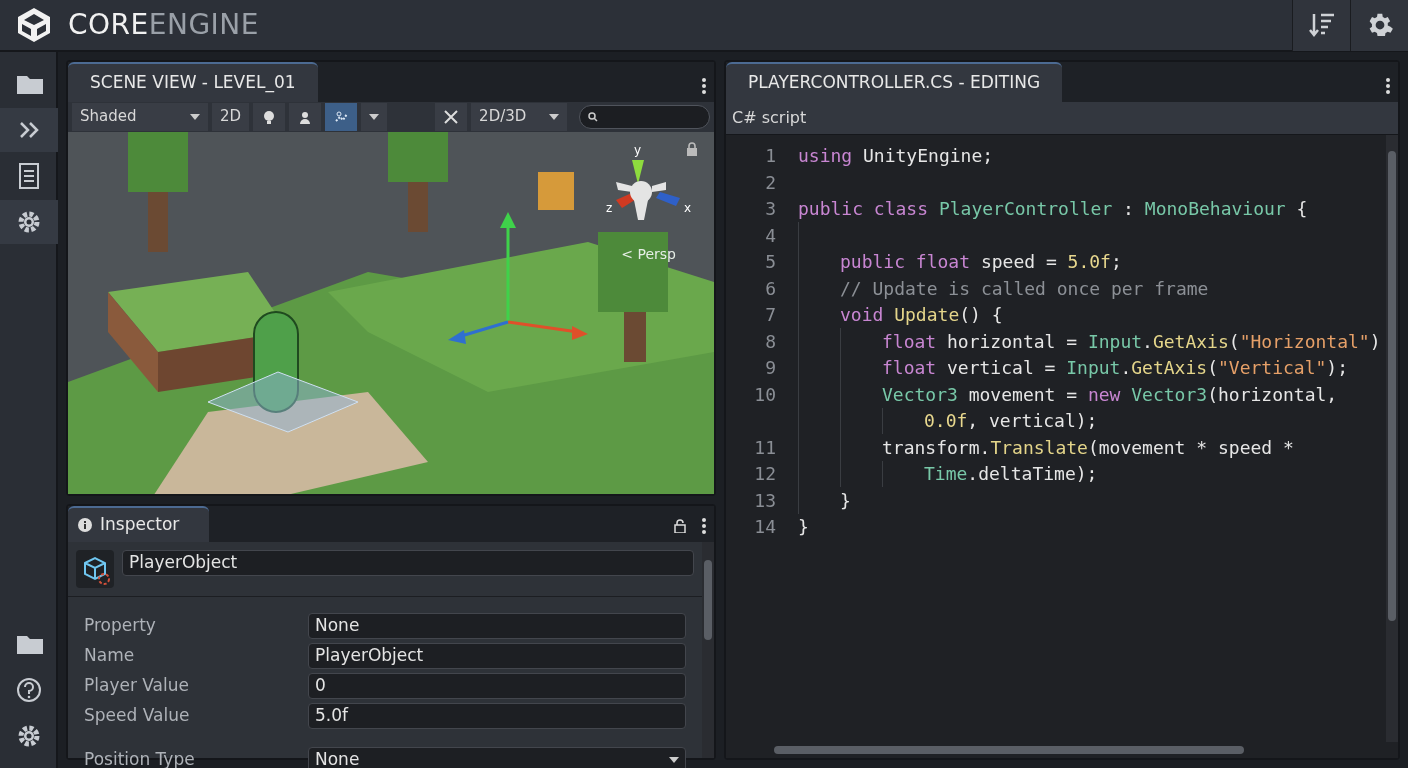 Image resolution: width=1408 pixels, height=768 pixels. I want to click on dropdown: Shaded, so click(140, 116).